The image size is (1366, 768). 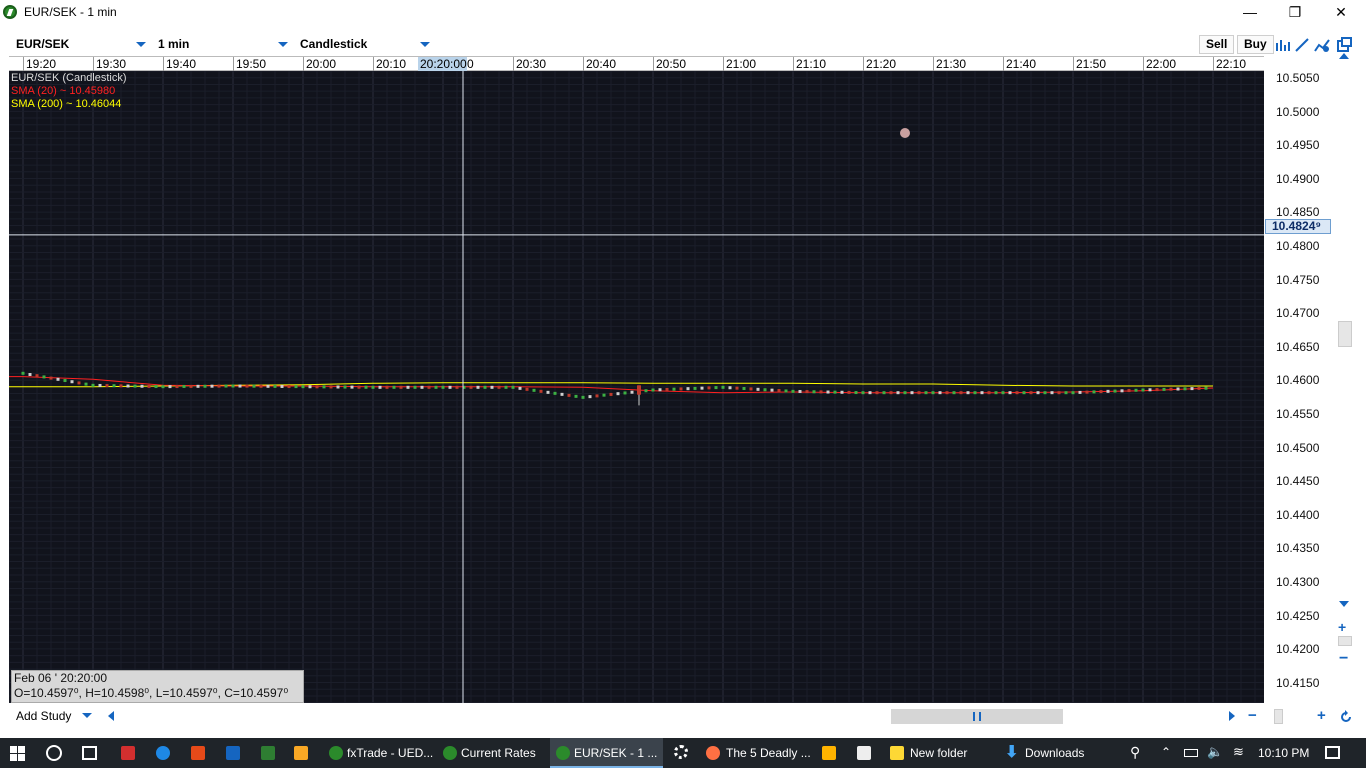 I want to click on excel-icon, so click(x=268, y=753).